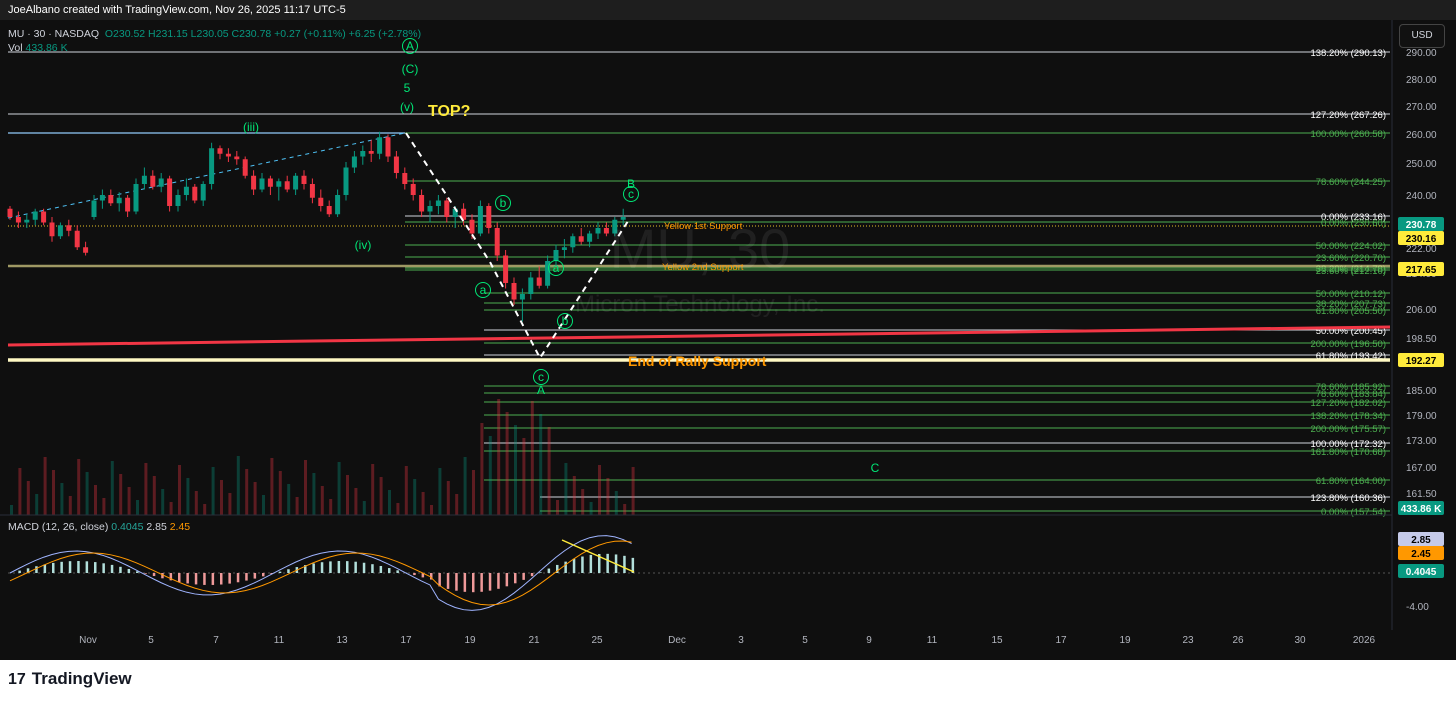 Image resolution: width=1456 pixels, height=701 pixels. Describe the element at coordinates (1348, 53) in the screenshot. I see `fib-label: 138.20% (290.13)` at that location.